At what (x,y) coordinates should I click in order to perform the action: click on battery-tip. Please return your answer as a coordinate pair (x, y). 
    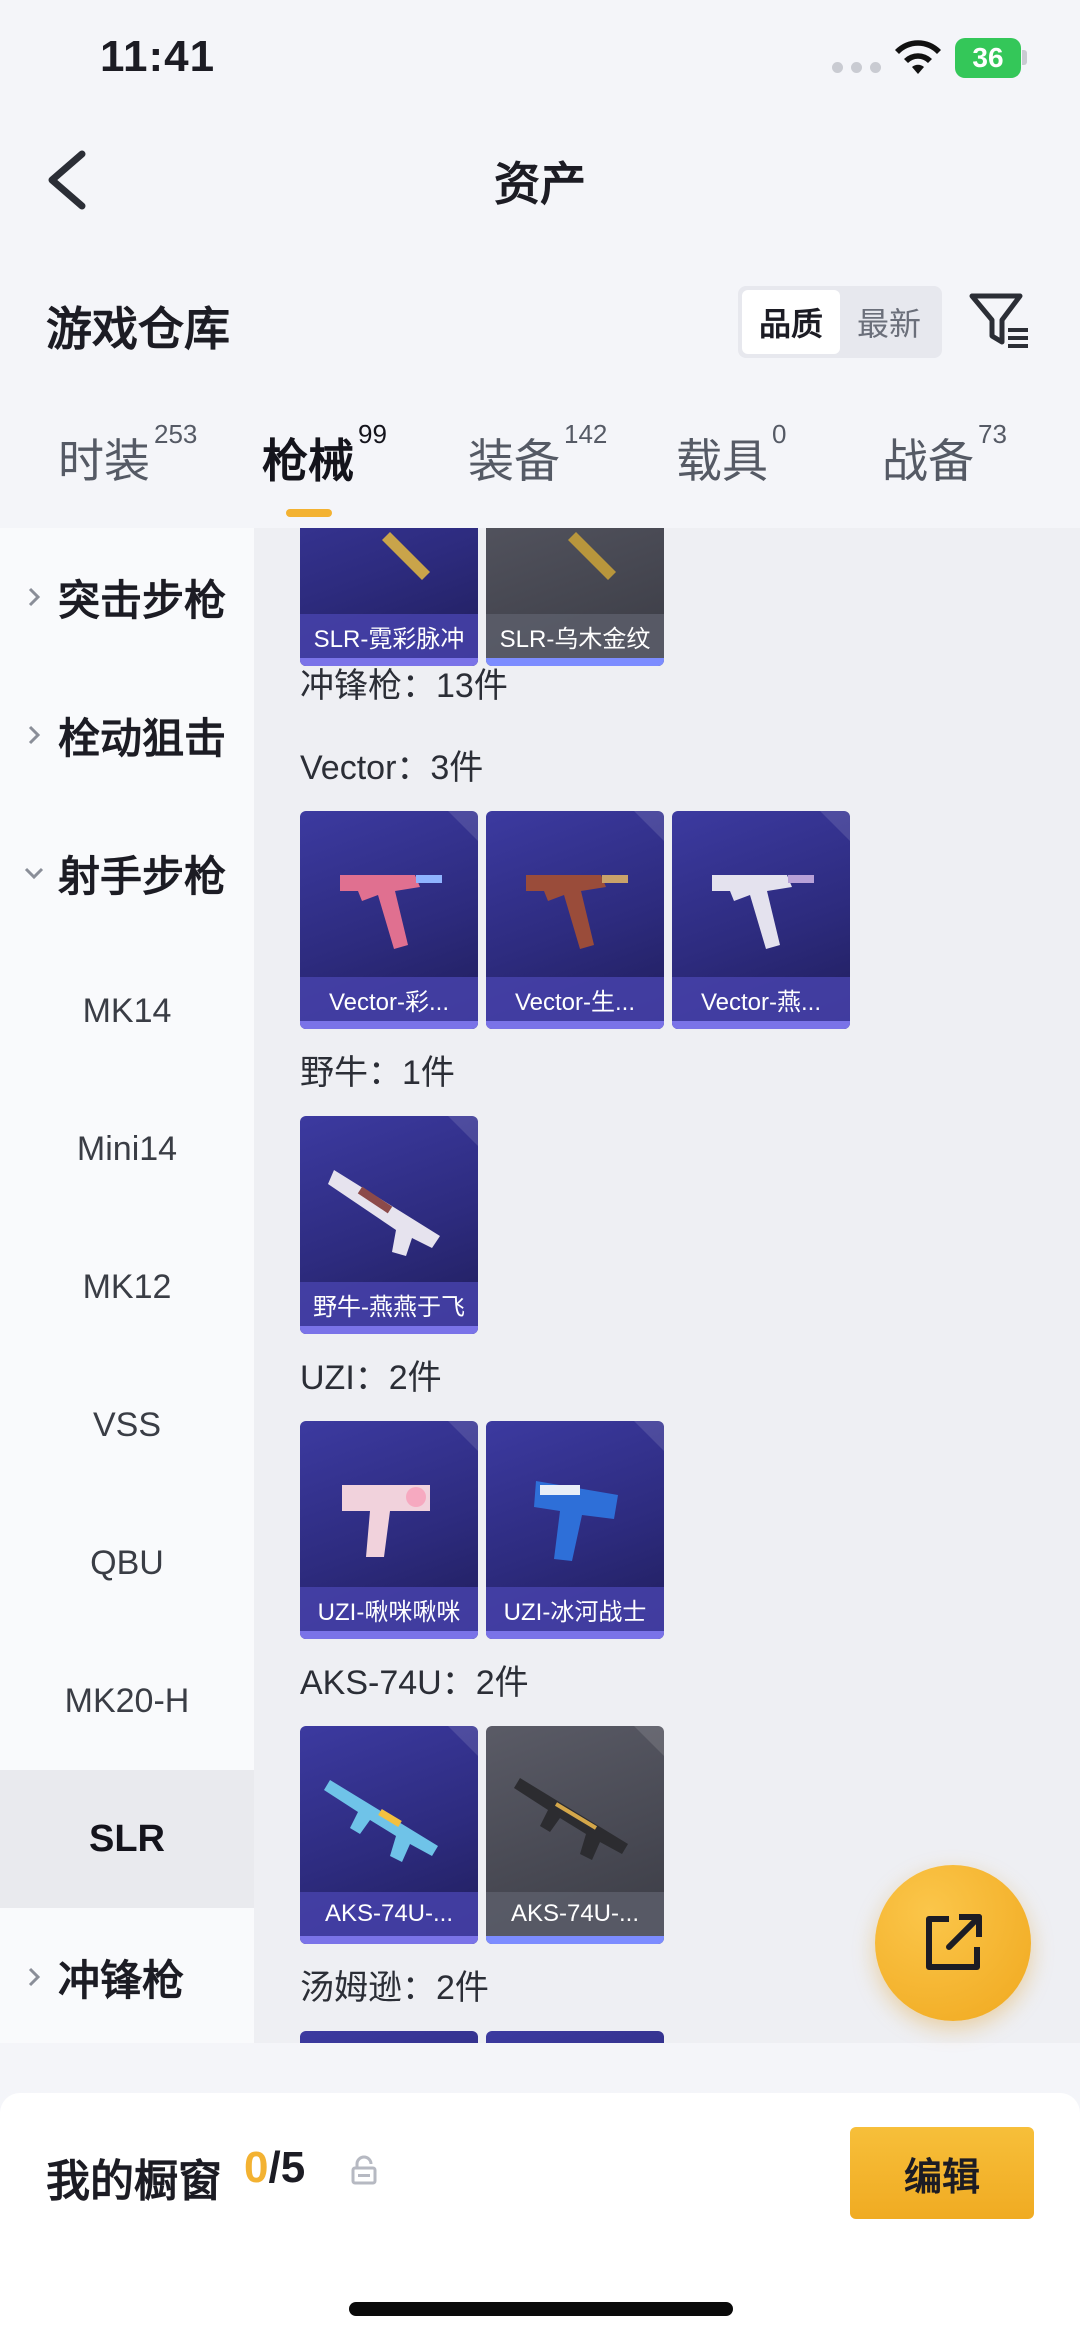
    Looking at the image, I should click on (1024, 57).